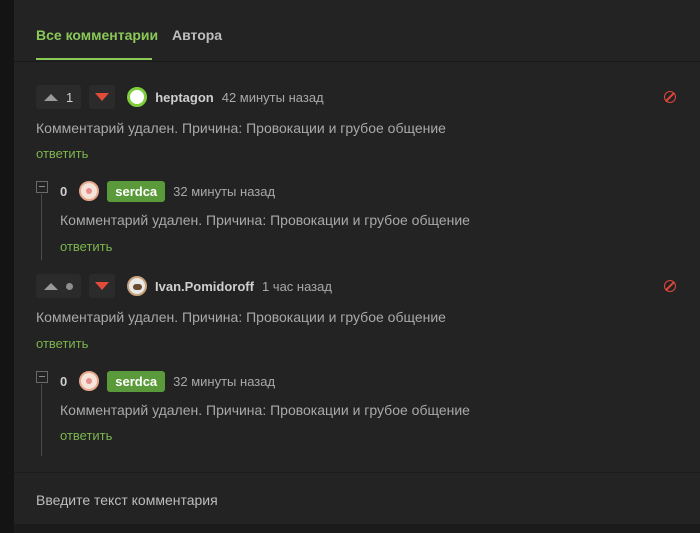 Image resolution: width=700 pixels, height=533 pixels. I want to click on comment-time: 1 час назад, so click(296, 286).